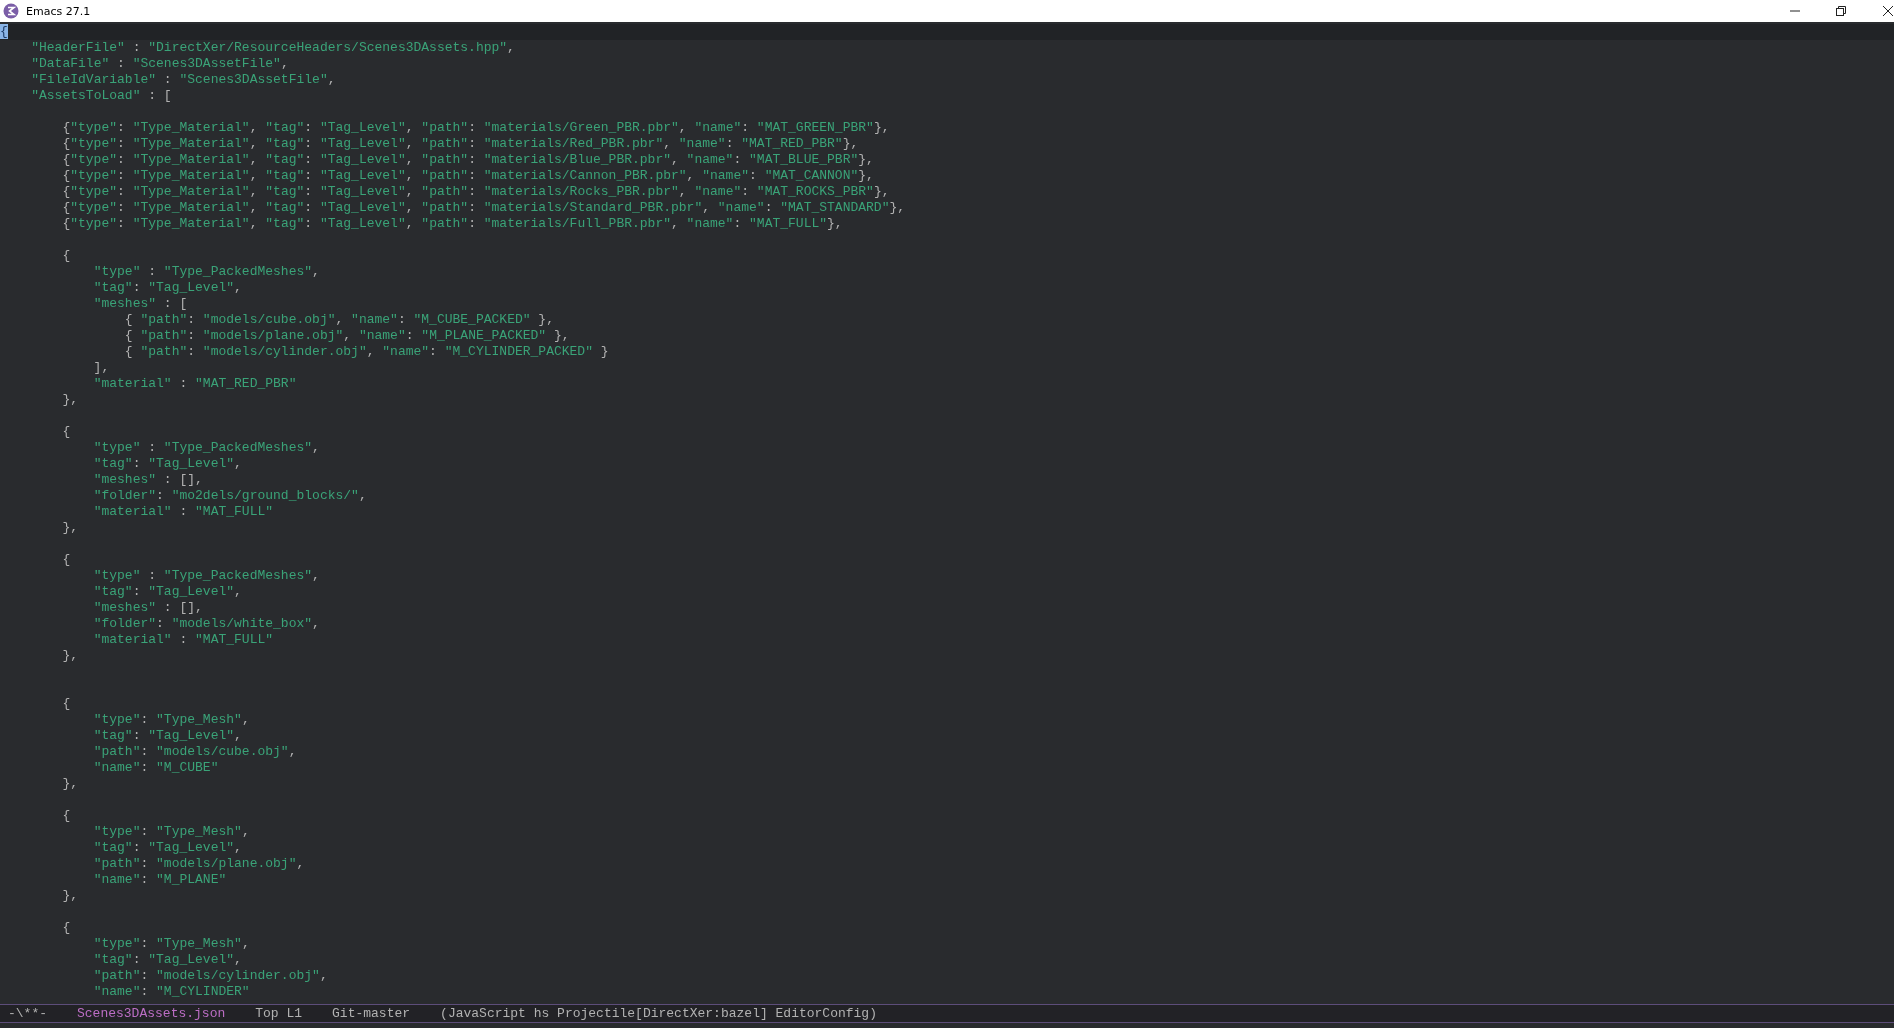 The width and height of the screenshot is (1894, 1028). Describe the element at coordinates (279, 1013) in the screenshot. I see `line-position: Top L1` at that location.